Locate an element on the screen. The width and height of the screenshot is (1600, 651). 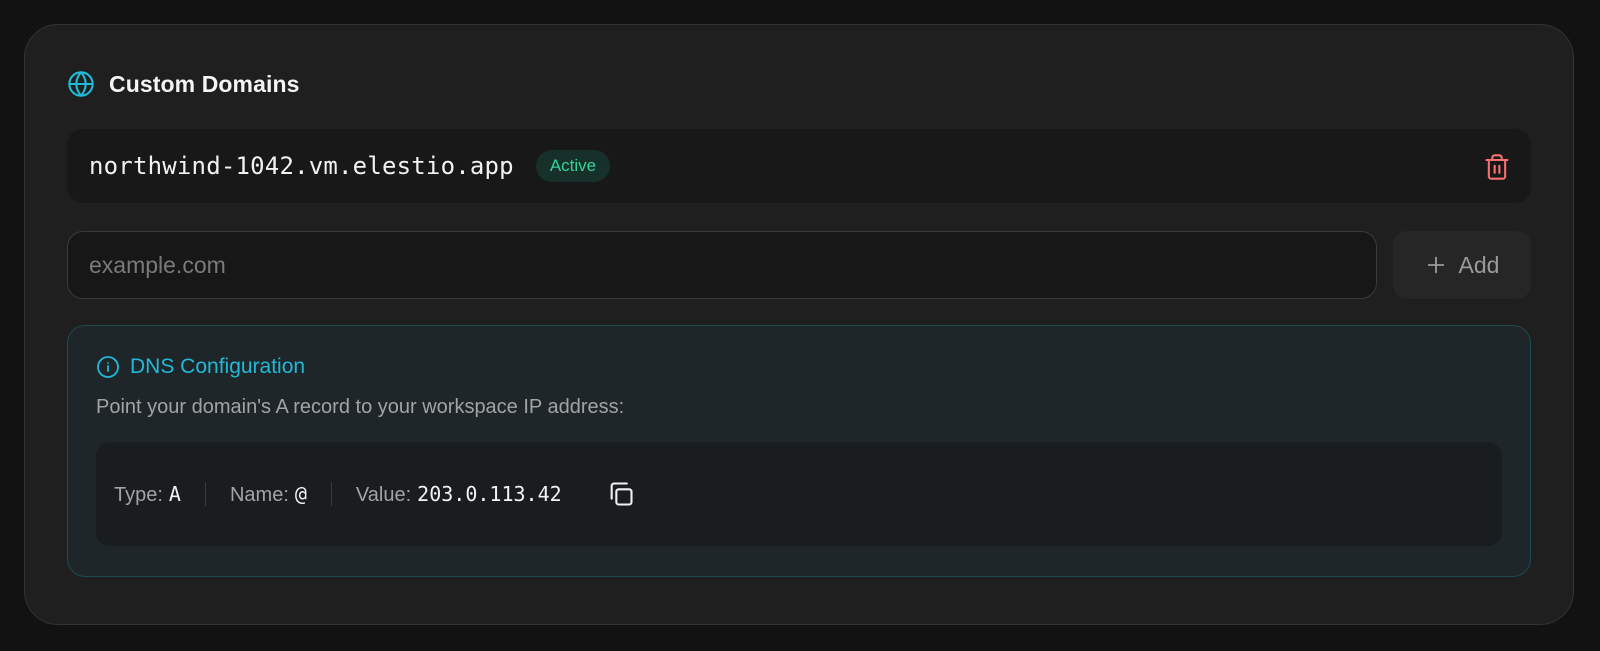
add-domain-button: Add is located at coordinates (1462, 265).